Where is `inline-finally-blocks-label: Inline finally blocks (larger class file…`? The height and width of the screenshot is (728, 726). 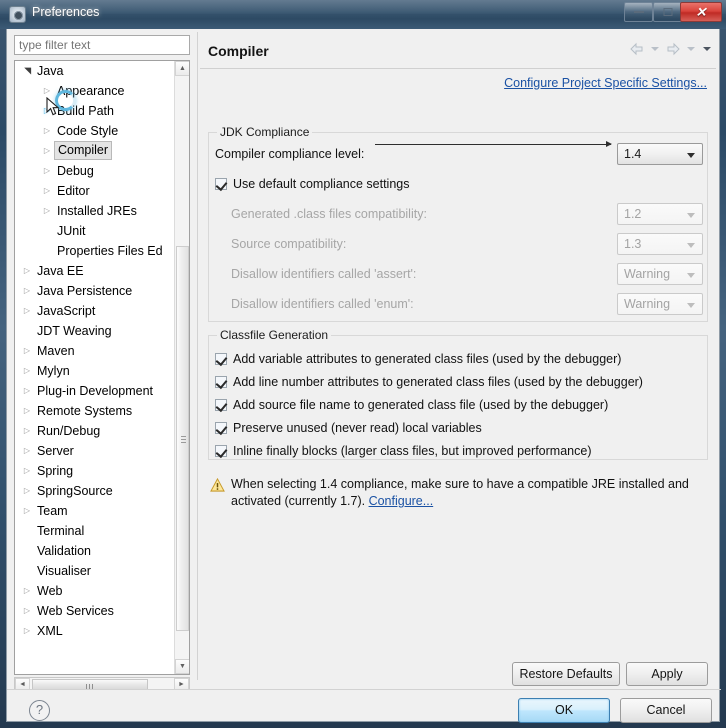 inline-finally-blocks-label: Inline finally blocks (larger class file… is located at coordinates (412, 451).